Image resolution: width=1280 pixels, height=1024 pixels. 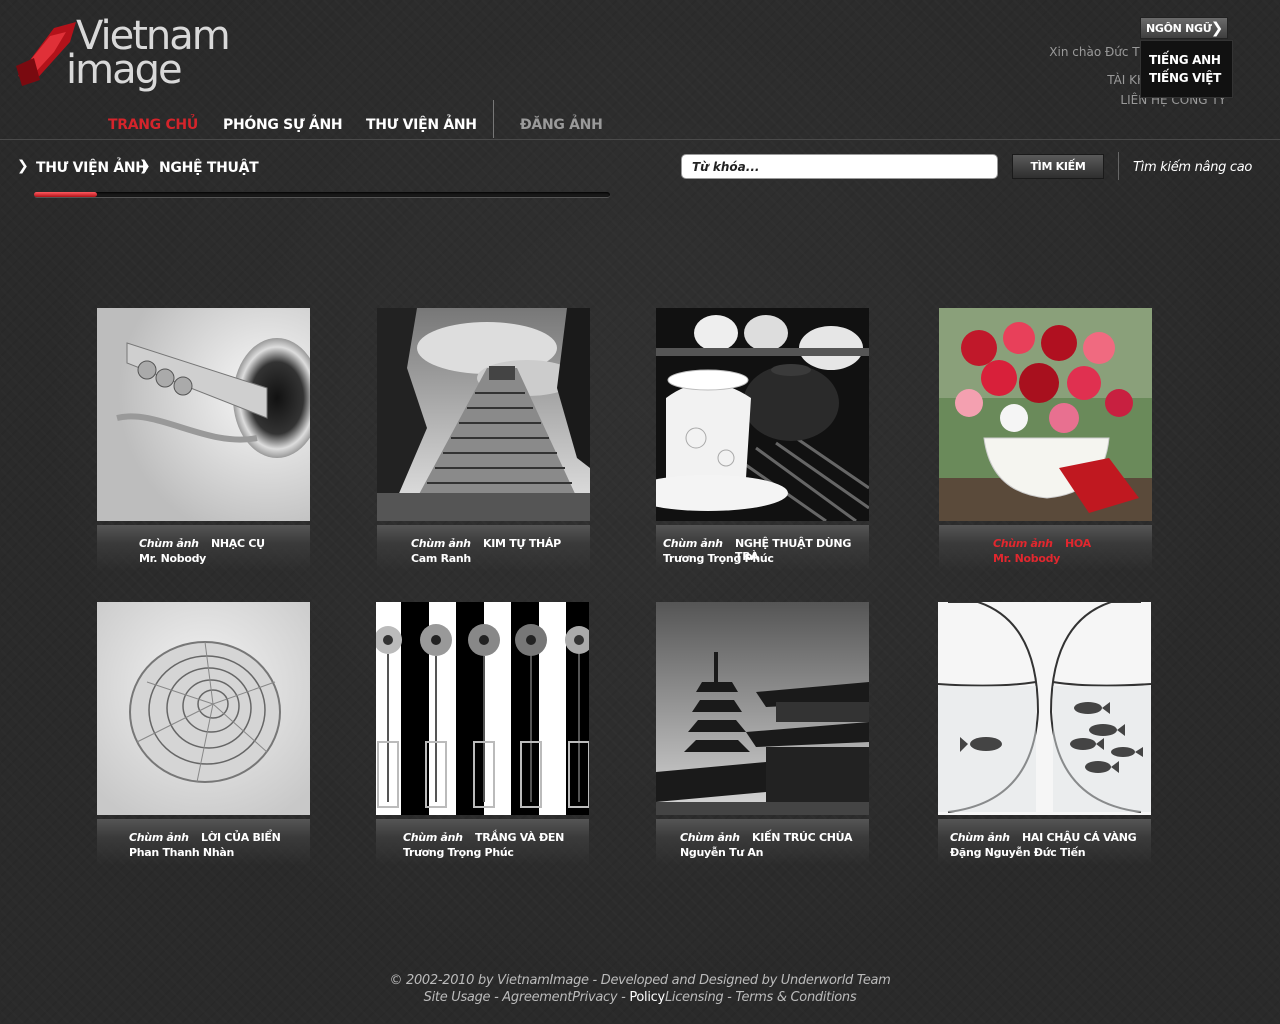 What do you see at coordinates (91, 168) in the screenshot?
I see `breadcrumb-library: THƯ VIỆN ẢNH` at bounding box center [91, 168].